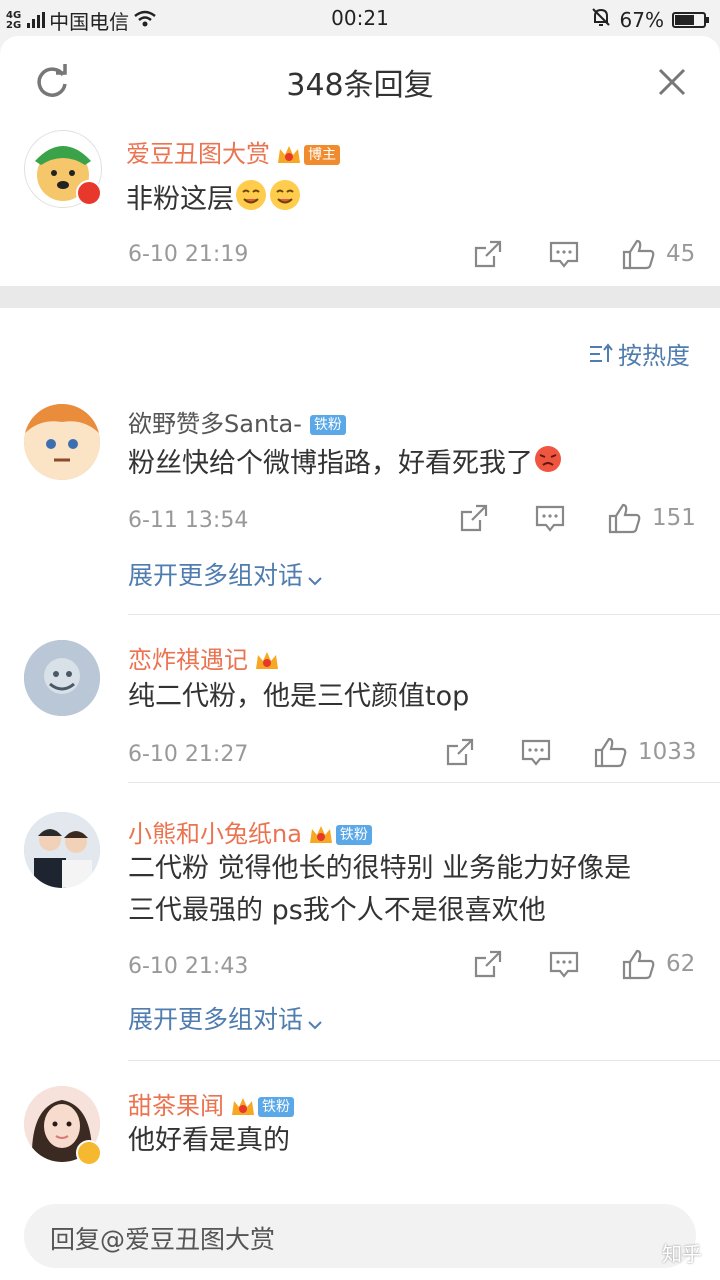 The width and height of the screenshot is (720, 1280). What do you see at coordinates (215, 424) in the screenshot?
I see `user-name: 欲野赞多Santa-` at bounding box center [215, 424].